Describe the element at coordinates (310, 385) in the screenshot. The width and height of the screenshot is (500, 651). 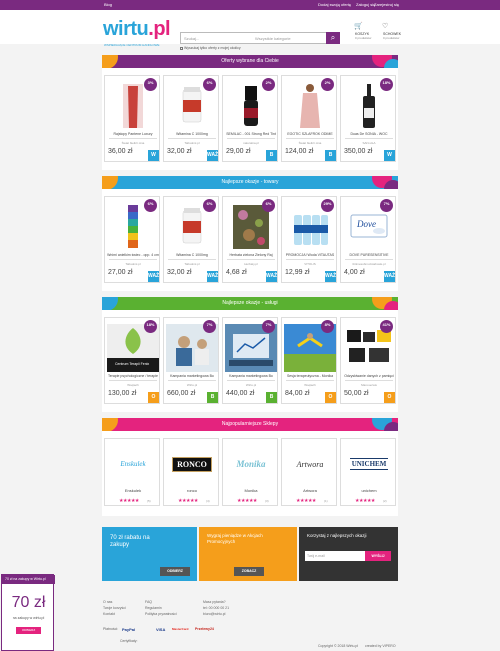
I see `shop-name: Wsqiach` at that location.